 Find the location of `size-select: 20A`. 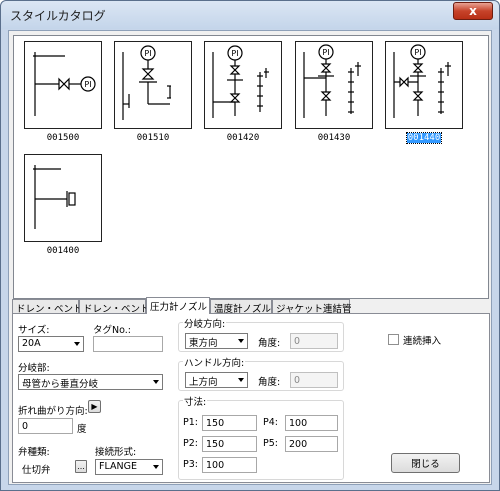

size-select: 20A is located at coordinates (51, 344).